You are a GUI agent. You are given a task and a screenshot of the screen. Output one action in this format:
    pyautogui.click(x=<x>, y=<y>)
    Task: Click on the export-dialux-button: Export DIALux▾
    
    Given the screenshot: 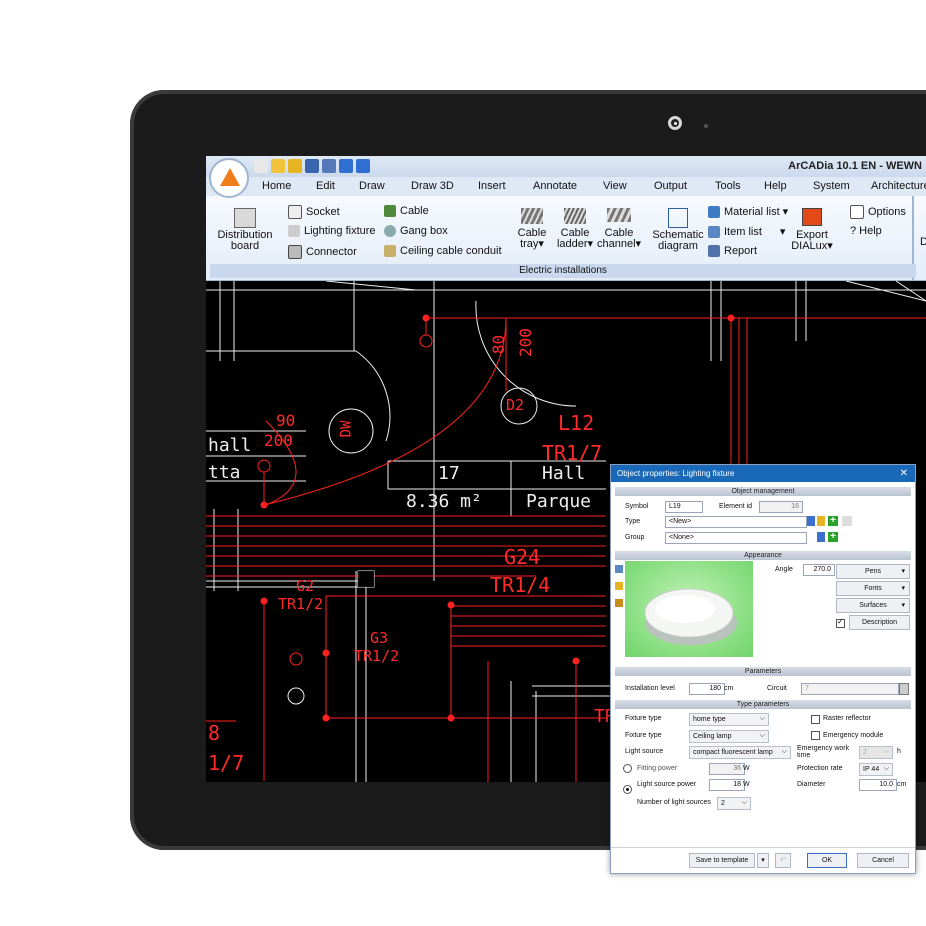 What is the action you would take?
    pyautogui.click(x=812, y=230)
    